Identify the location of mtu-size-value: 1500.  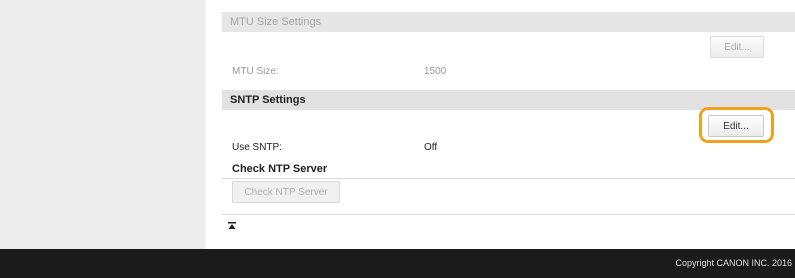
(435, 71).